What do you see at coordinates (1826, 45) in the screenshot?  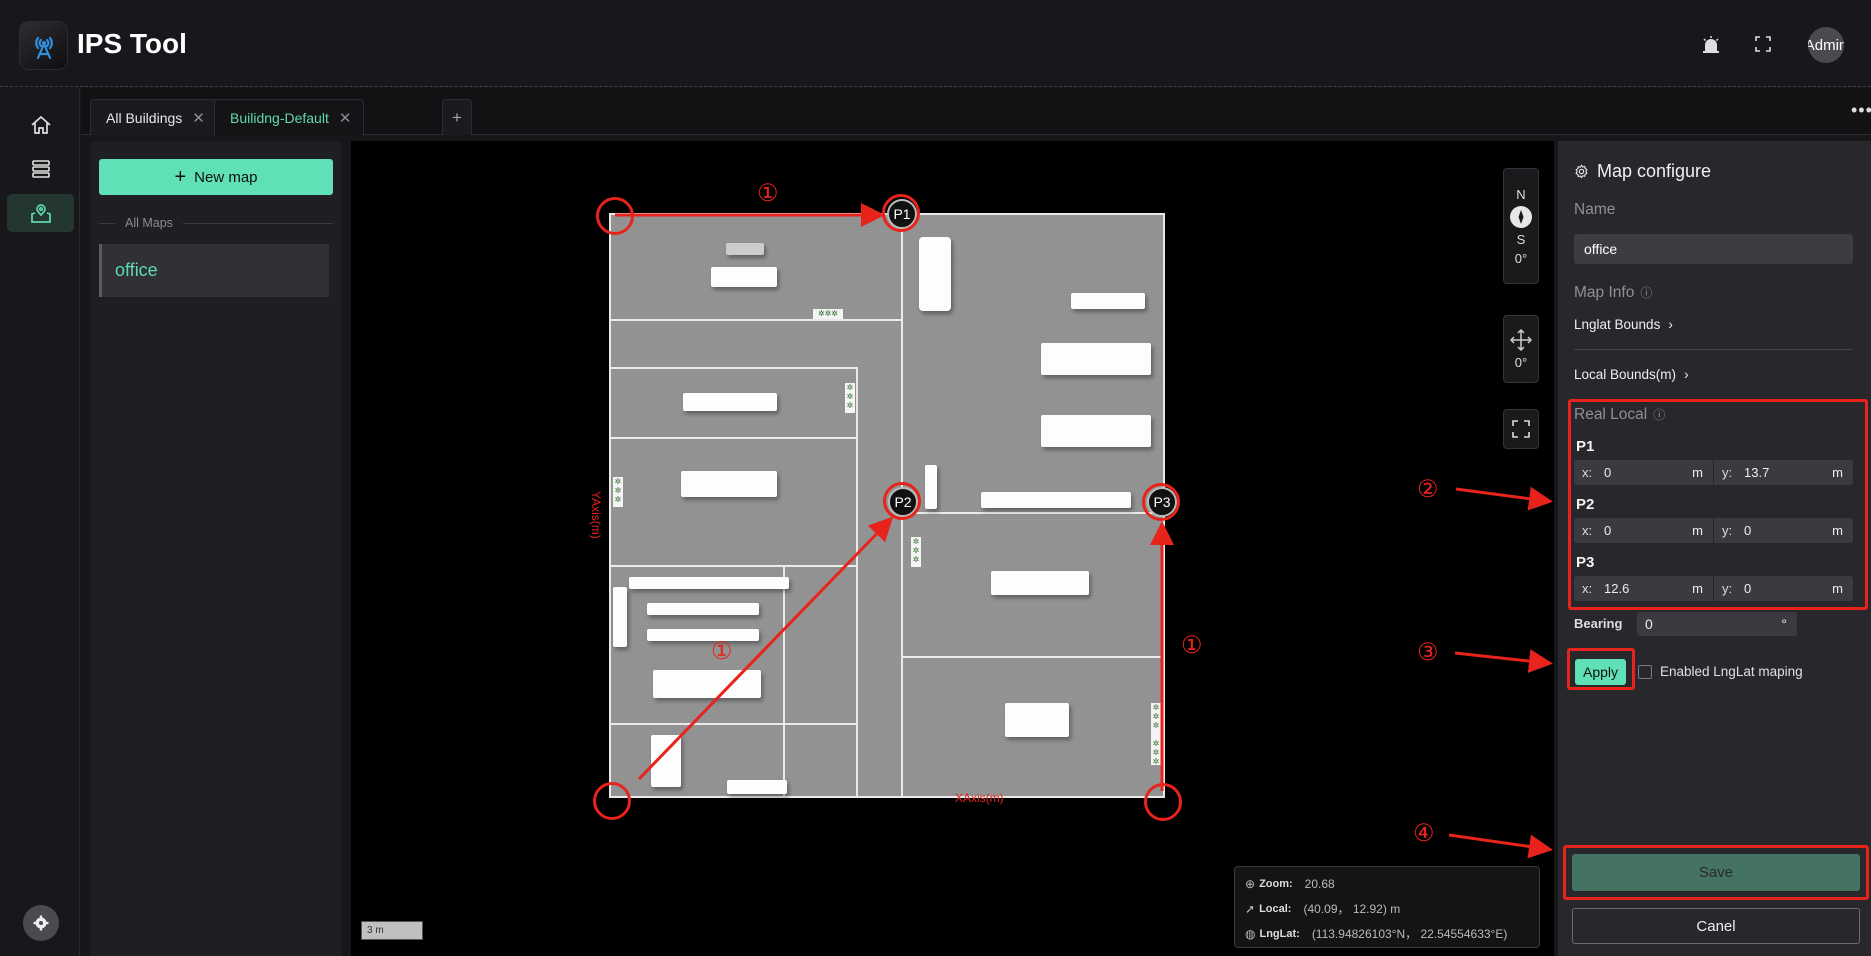 I see `user-avatar: Admin` at bounding box center [1826, 45].